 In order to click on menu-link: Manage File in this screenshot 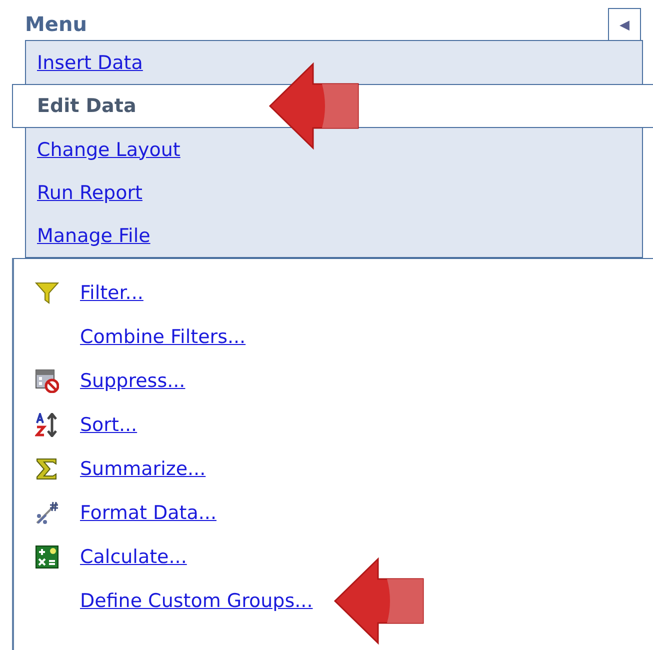, I will do `click(93, 235)`.